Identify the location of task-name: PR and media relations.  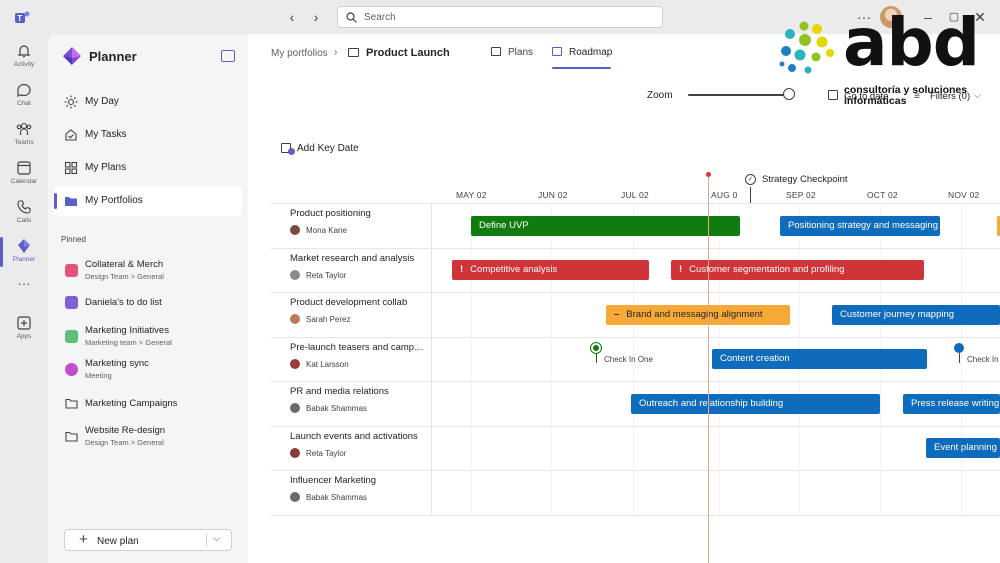
(357, 391).